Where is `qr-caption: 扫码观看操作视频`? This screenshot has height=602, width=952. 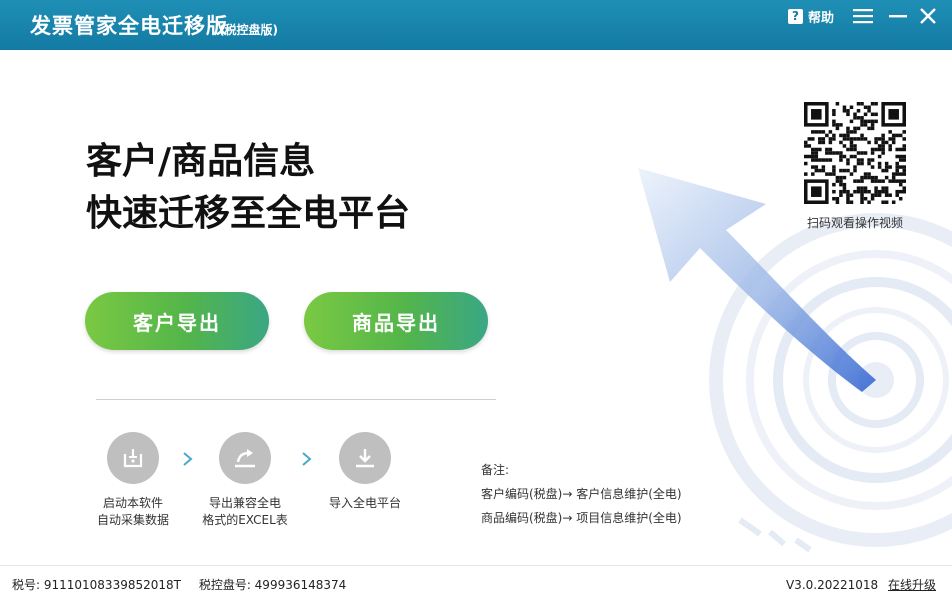
qr-caption: 扫码观看操作视频 is located at coordinates (854, 223).